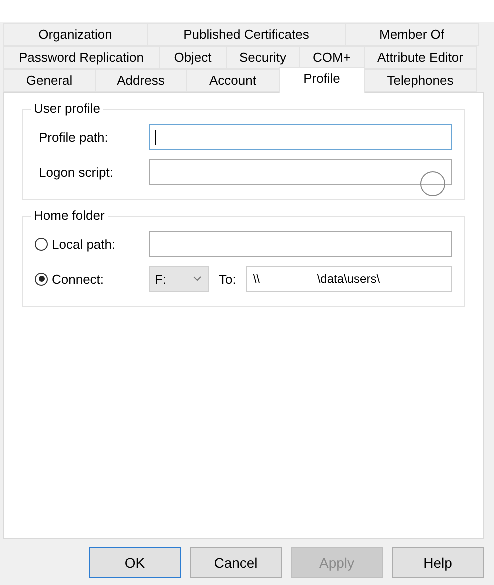 The width and height of the screenshot is (494, 585). I want to click on group-title: Home folder, so click(69, 215).